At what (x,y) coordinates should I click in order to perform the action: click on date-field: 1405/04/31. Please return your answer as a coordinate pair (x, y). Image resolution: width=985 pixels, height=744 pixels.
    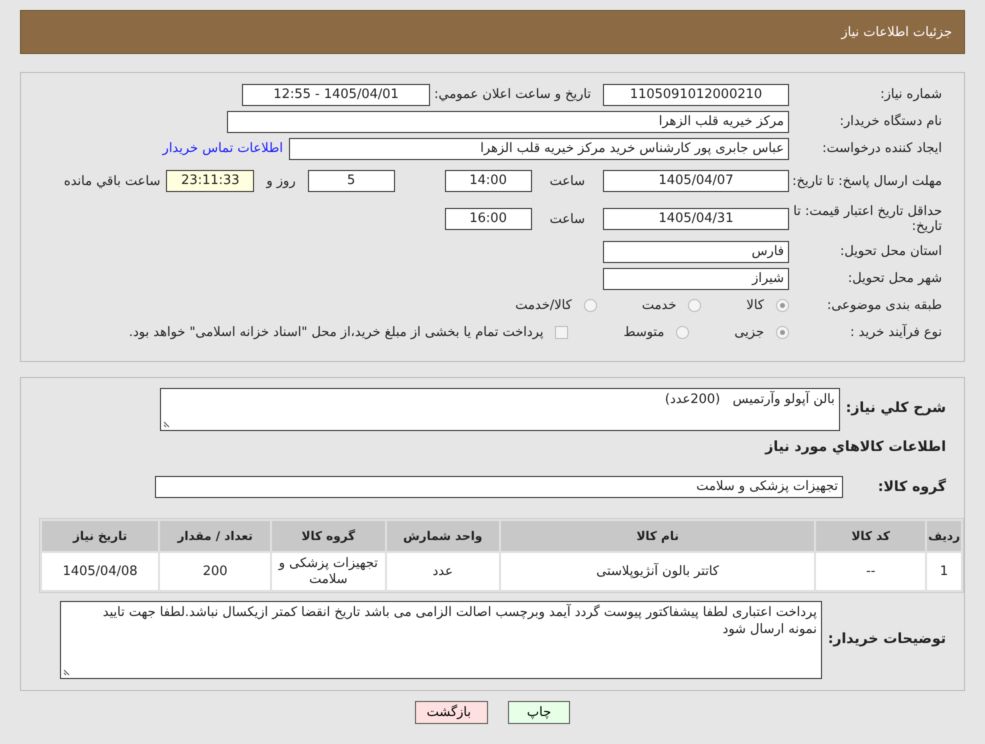
    Looking at the image, I should click on (696, 219).